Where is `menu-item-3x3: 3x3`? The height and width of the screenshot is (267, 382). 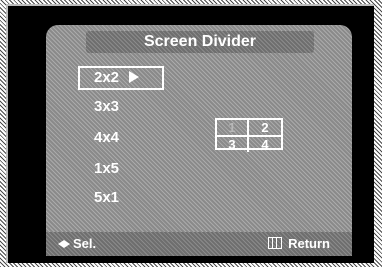
menu-item-3x3: 3x3 is located at coordinates (121, 107).